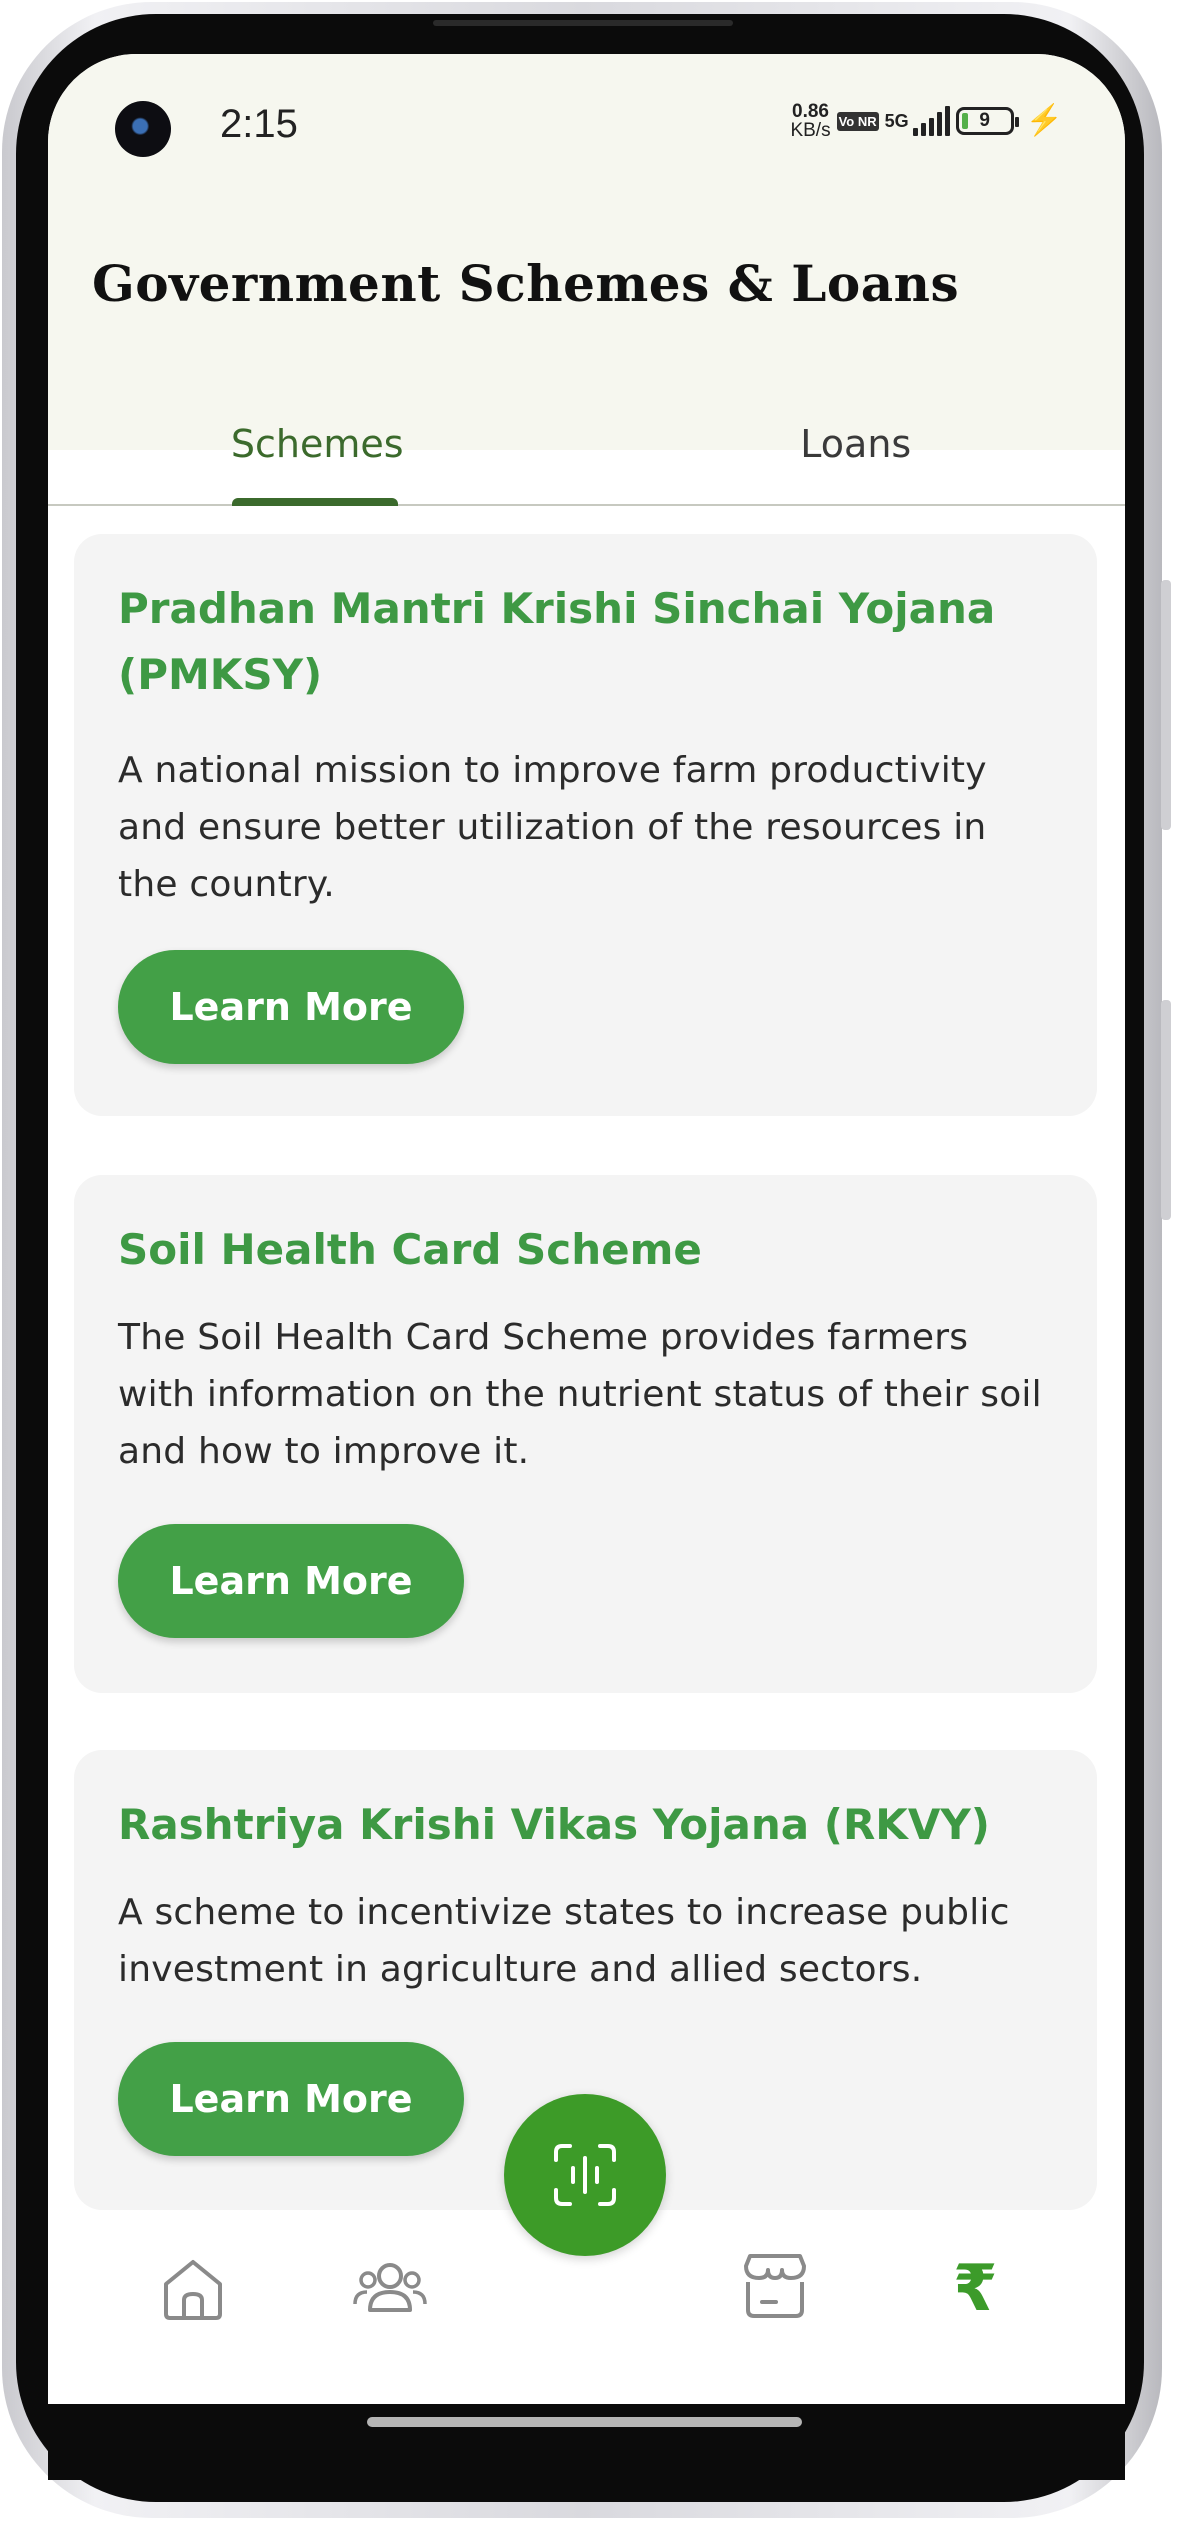  I want to click on tab-bar: Schemes Loans, so click(586, 445).